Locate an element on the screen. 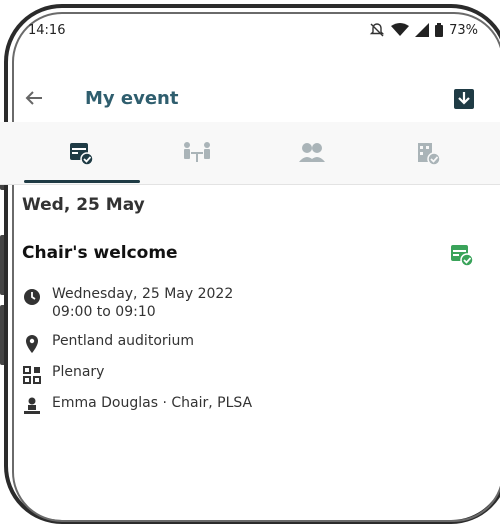 Image resolution: width=500 pixels, height=524 pixels. calendar-check-icon is located at coordinates (82, 154).